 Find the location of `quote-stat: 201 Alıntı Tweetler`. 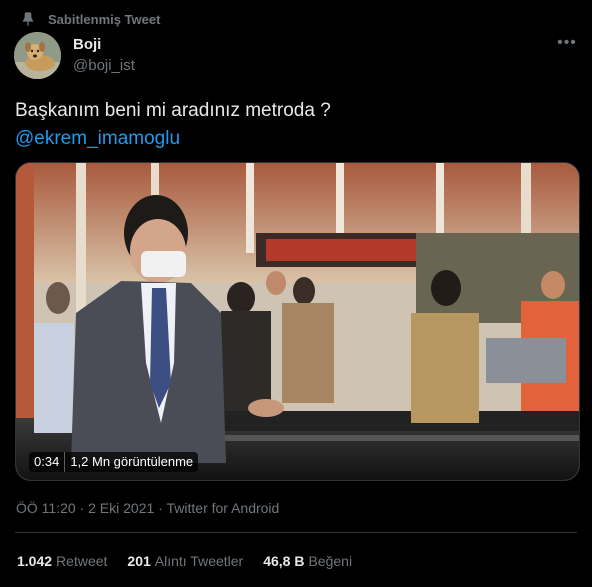

quote-stat: 201 Alıntı Tweetler is located at coordinates (185, 561).